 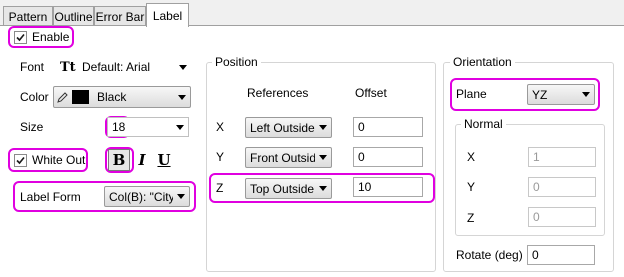 I want to click on font-combo: Tt Default: Arial, so click(x=124, y=67).